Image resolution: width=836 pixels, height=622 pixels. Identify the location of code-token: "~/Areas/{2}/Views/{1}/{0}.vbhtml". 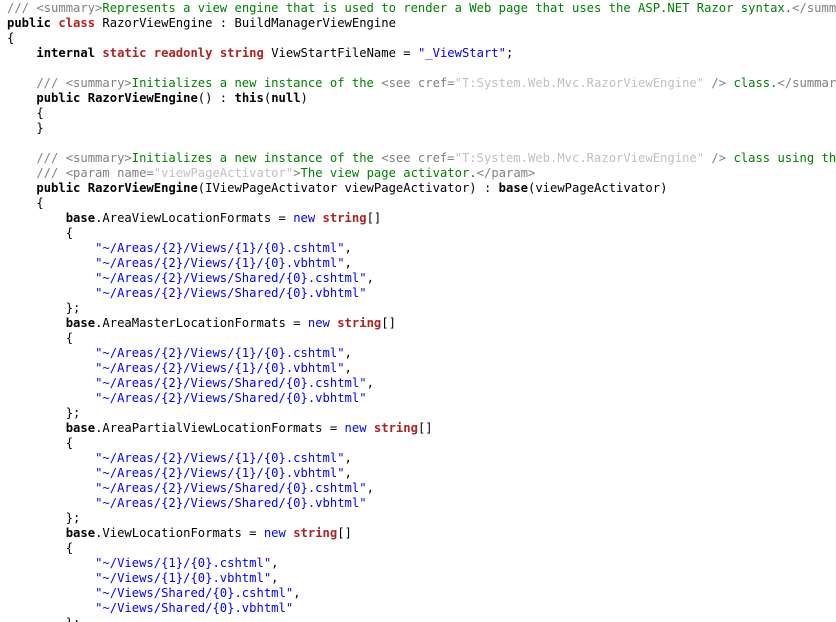
(220, 473).